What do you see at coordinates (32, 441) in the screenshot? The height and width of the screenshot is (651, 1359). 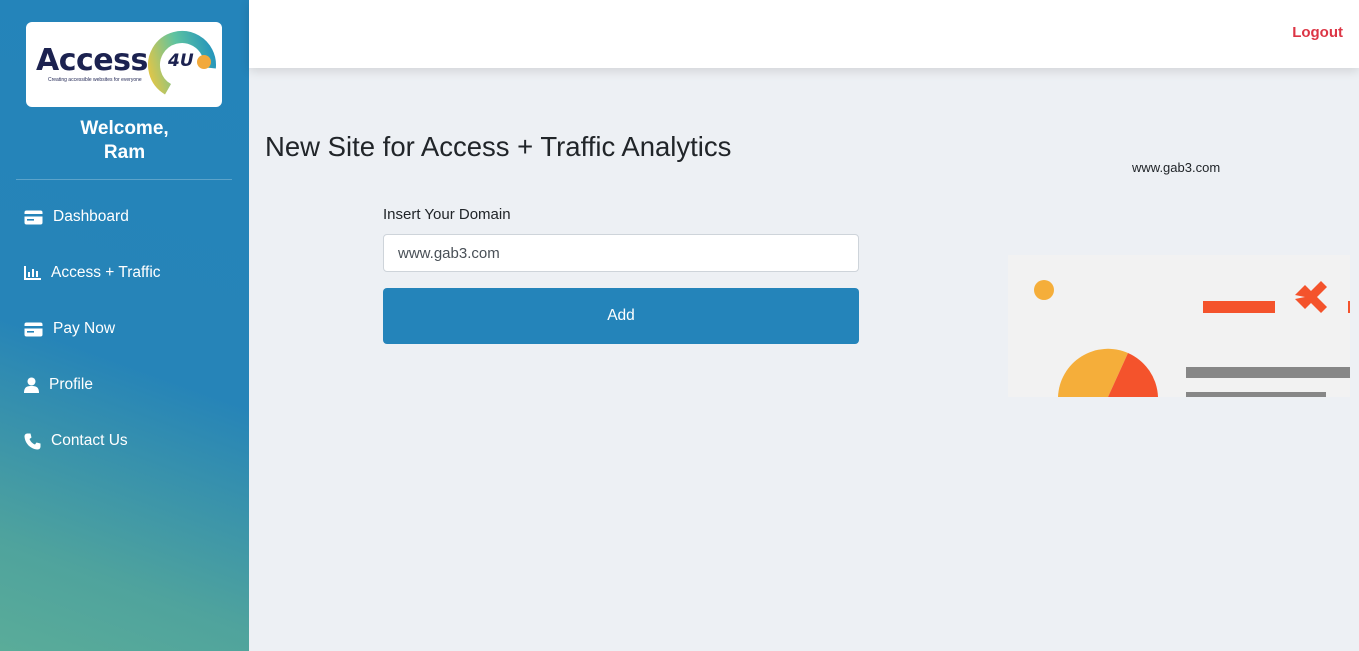 I see `phone-icon` at bounding box center [32, 441].